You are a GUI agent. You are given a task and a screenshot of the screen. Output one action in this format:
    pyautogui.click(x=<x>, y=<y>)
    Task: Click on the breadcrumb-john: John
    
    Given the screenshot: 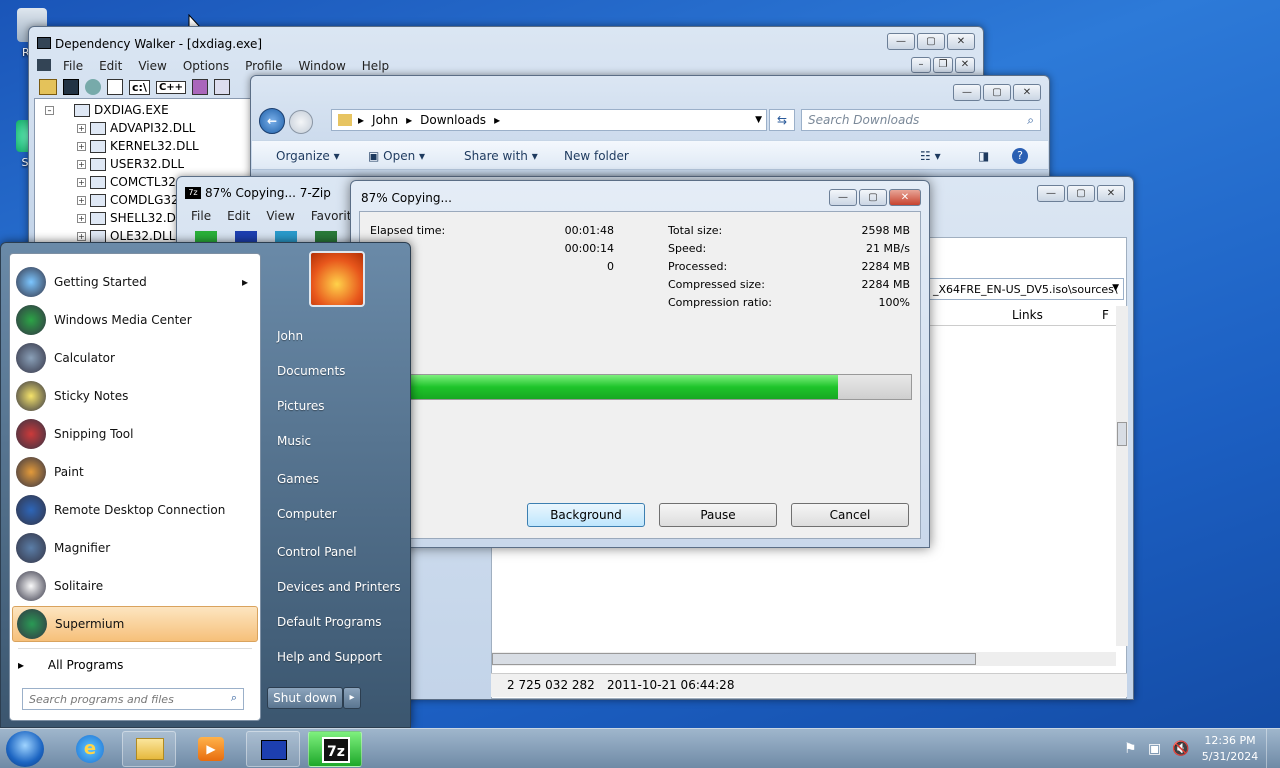 What is the action you would take?
    pyautogui.click(x=385, y=120)
    